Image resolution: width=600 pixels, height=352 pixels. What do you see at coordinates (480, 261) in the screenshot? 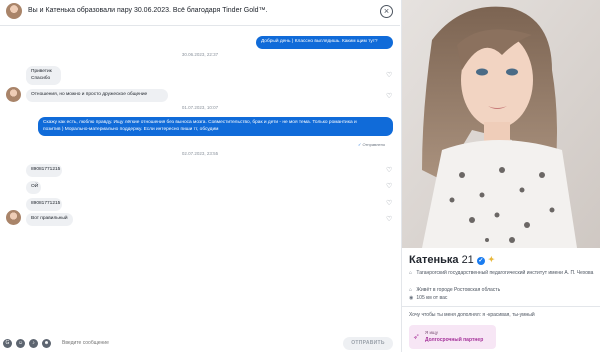
I see `verified-icon: ✓` at bounding box center [480, 261].